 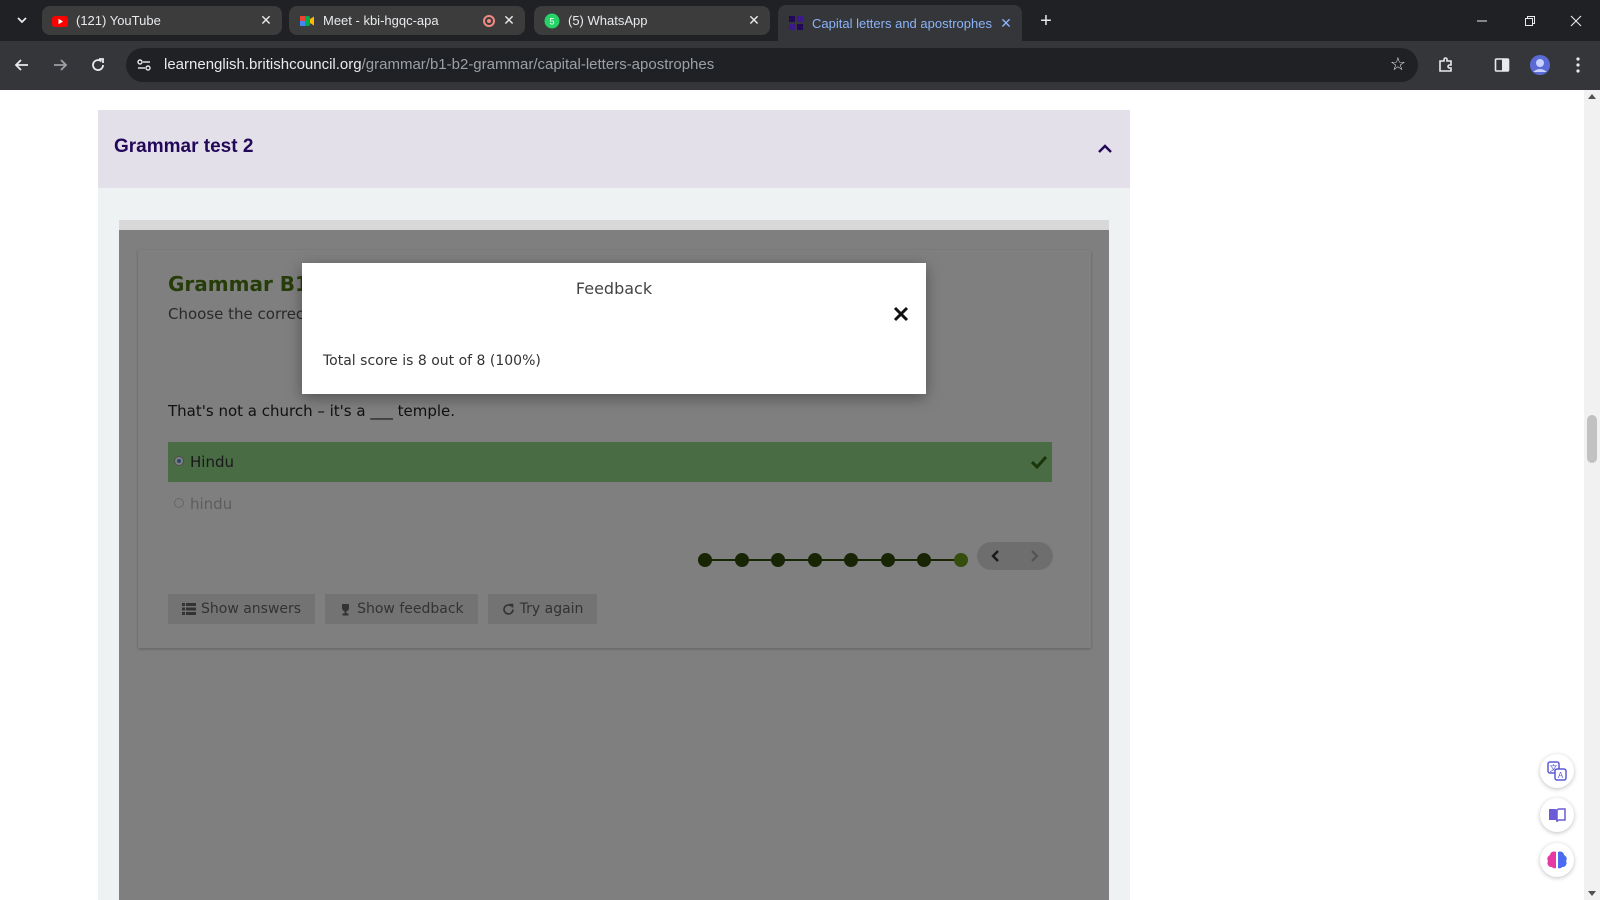 What do you see at coordinates (1592, 439) in the screenshot?
I see `scrollbar-thumb` at bounding box center [1592, 439].